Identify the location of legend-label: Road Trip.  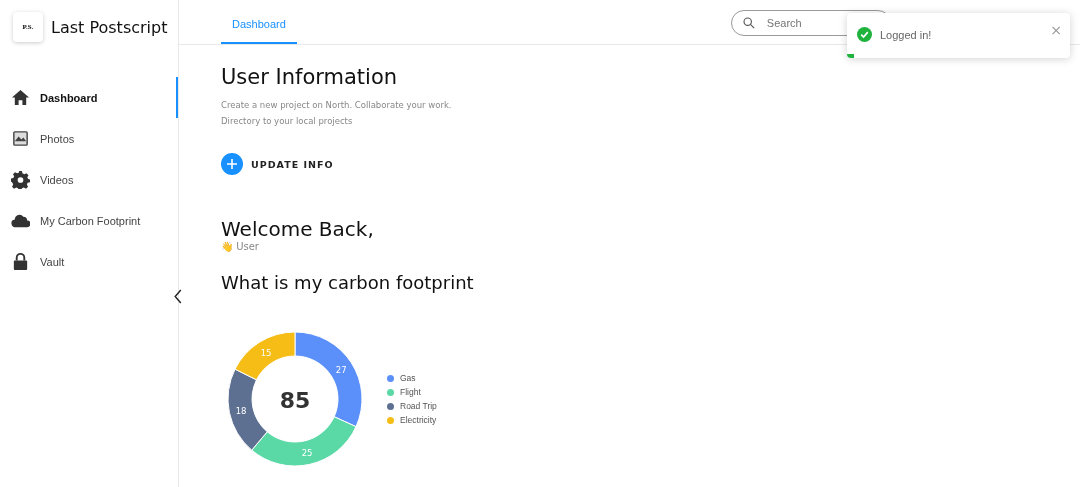
(418, 406).